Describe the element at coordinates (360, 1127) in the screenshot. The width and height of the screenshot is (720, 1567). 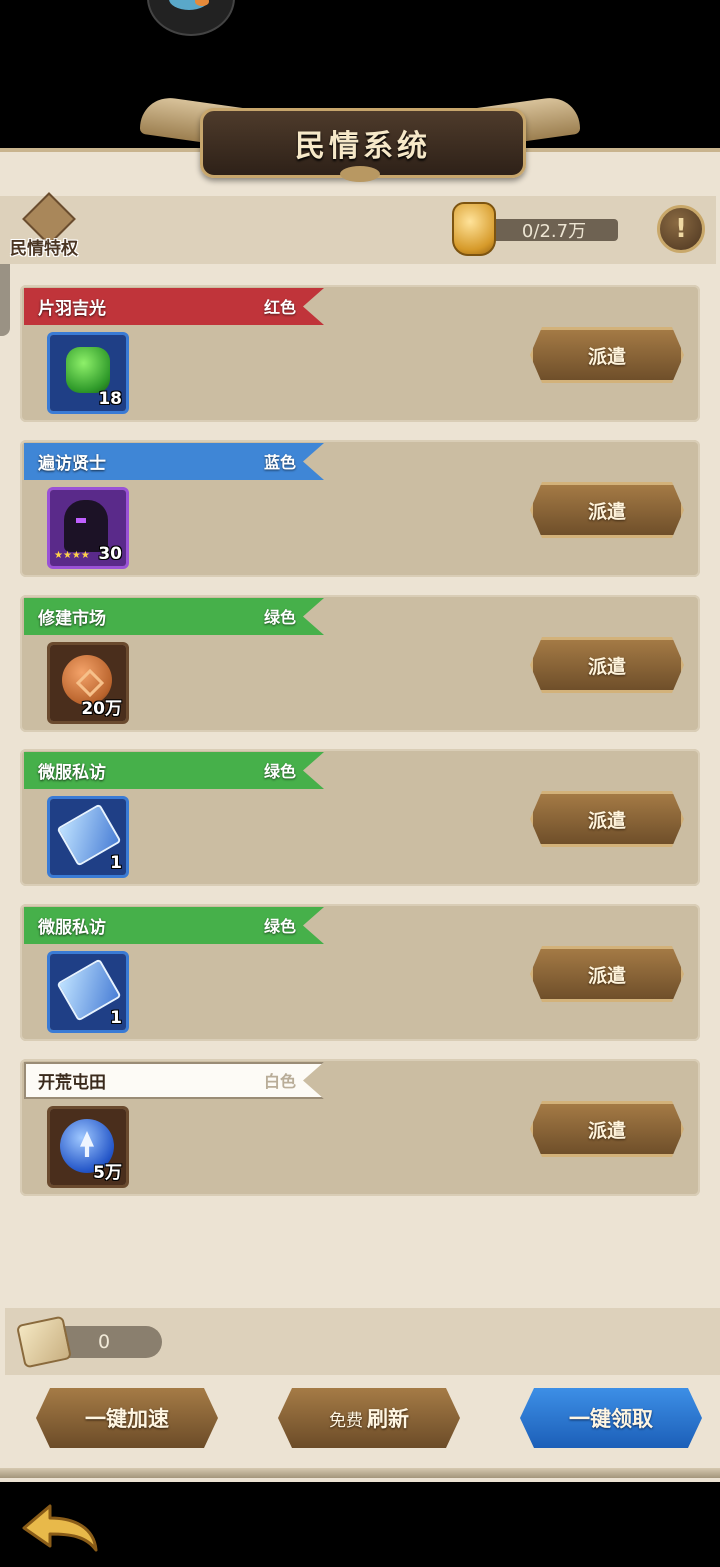
I see `task-card: 开荒屯田 白色 5万 派遣` at that location.